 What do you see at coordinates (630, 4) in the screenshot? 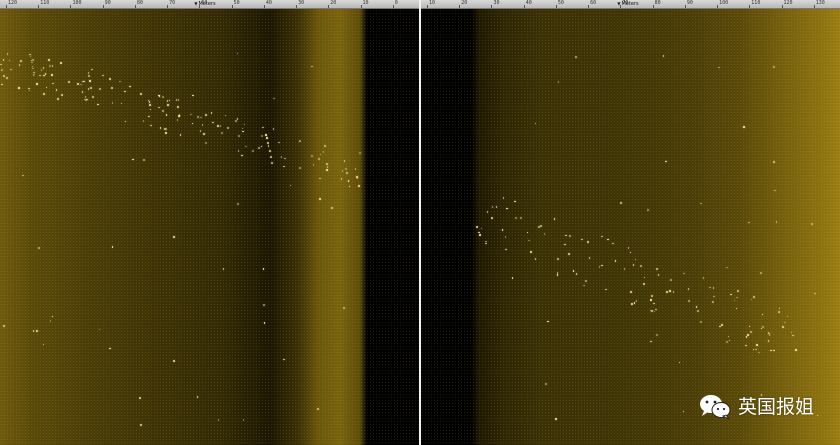
I see `right-ruler: ▼Meters 10 20 30 40 50 60 70 80 90 100 110 120 130` at bounding box center [630, 4].